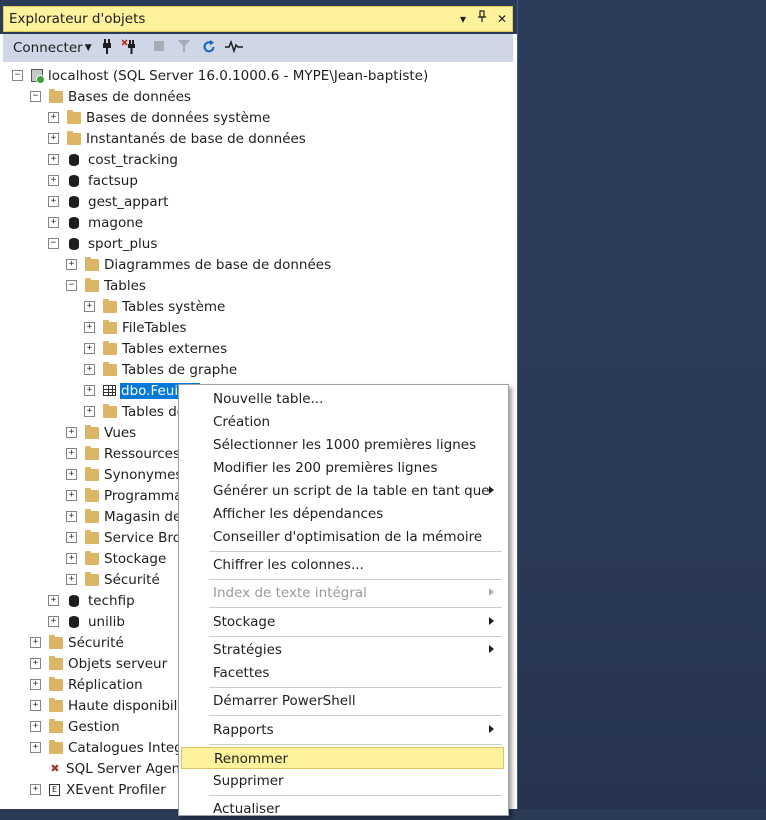  I want to click on tree-node-db-sport-plus: − sport_plus, so click(102, 243).